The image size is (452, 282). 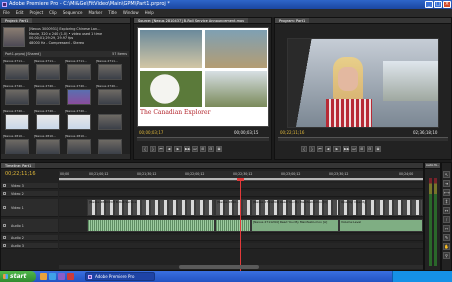 I want to click on source-timecode: 00;00;03;17, so click(x=151, y=133).